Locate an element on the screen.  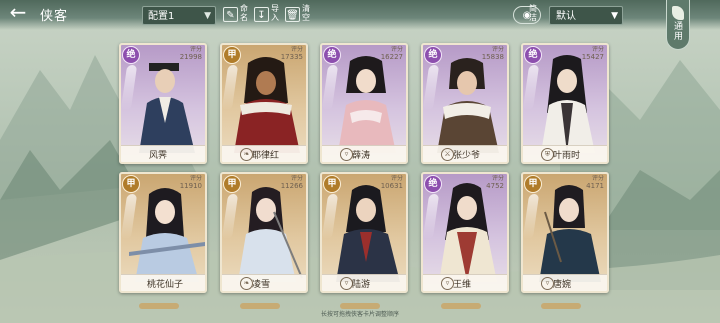
score-value: 15427 is located at coordinates (592, 57).